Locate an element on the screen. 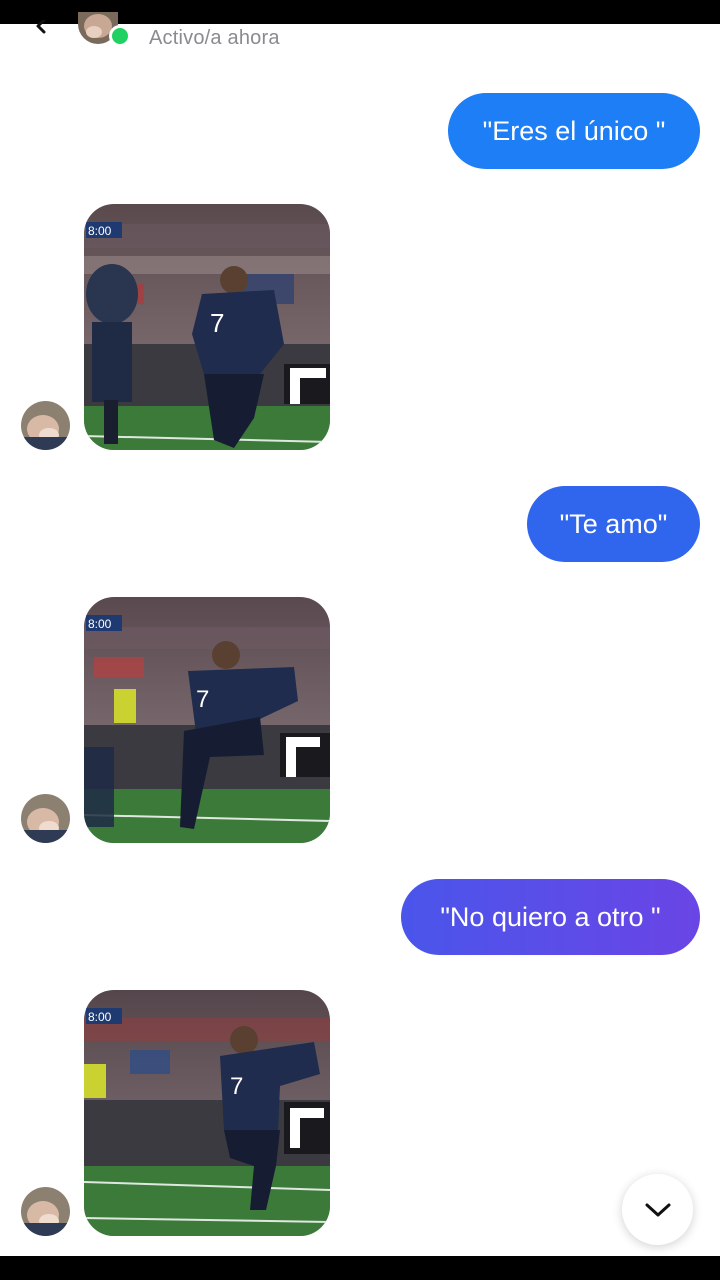  chevron-down-icon is located at coordinates (657, 1209).